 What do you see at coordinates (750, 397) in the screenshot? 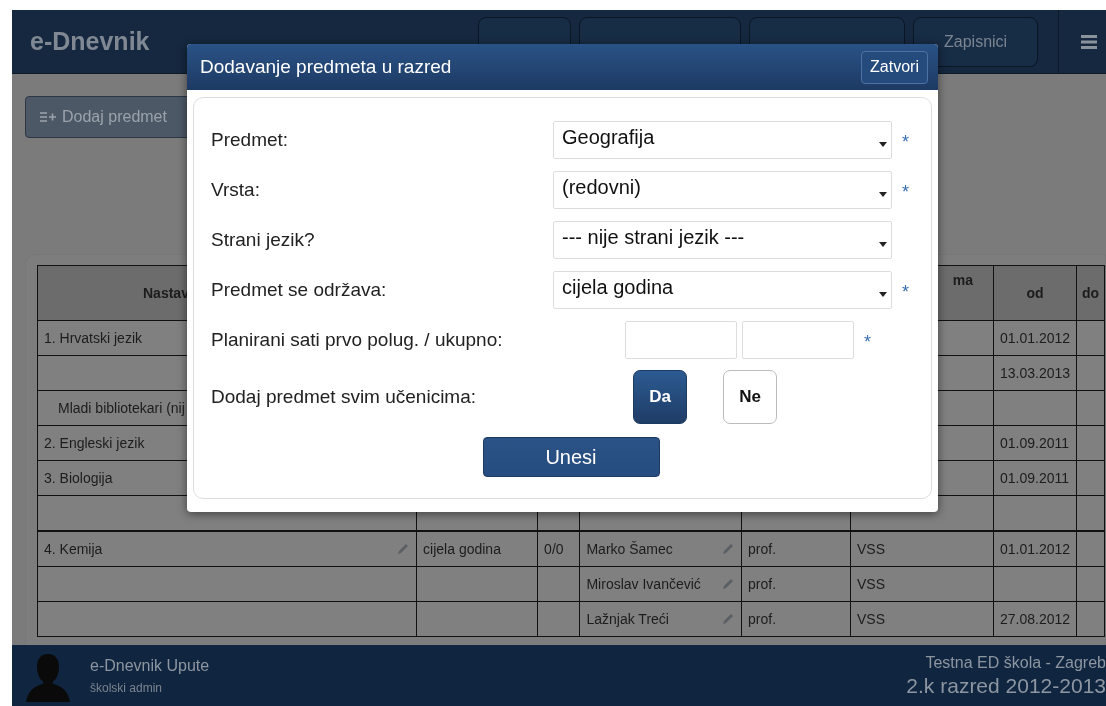
I see `toggle-button: Ne` at bounding box center [750, 397].